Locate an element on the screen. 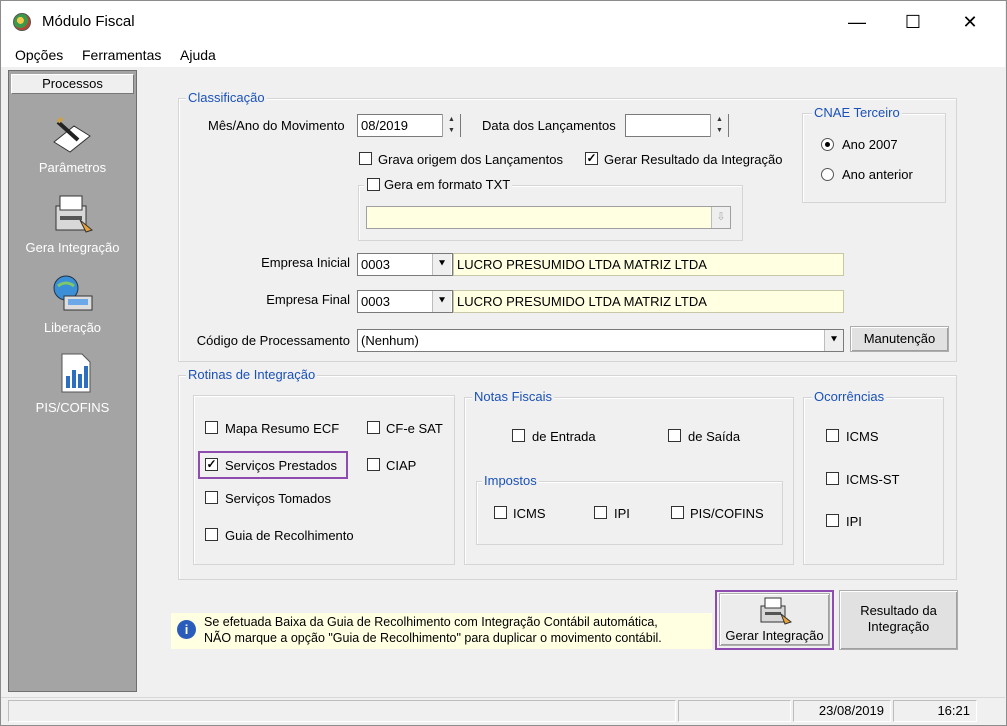 The image size is (1007, 726). codigo-processamento-value: (Nenhum) is located at coordinates (390, 340).